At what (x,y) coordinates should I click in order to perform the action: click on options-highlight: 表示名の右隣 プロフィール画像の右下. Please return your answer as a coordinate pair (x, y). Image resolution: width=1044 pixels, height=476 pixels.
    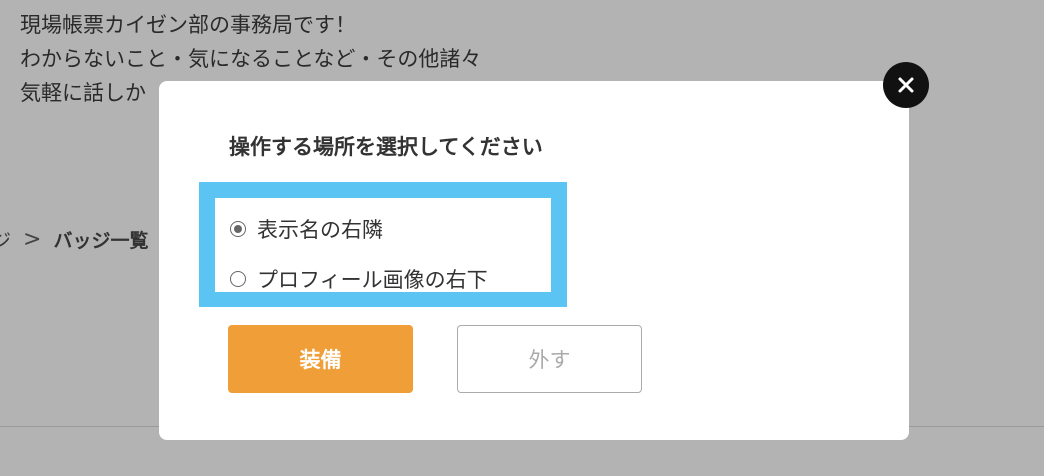
    Looking at the image, I should click on (383, 244).